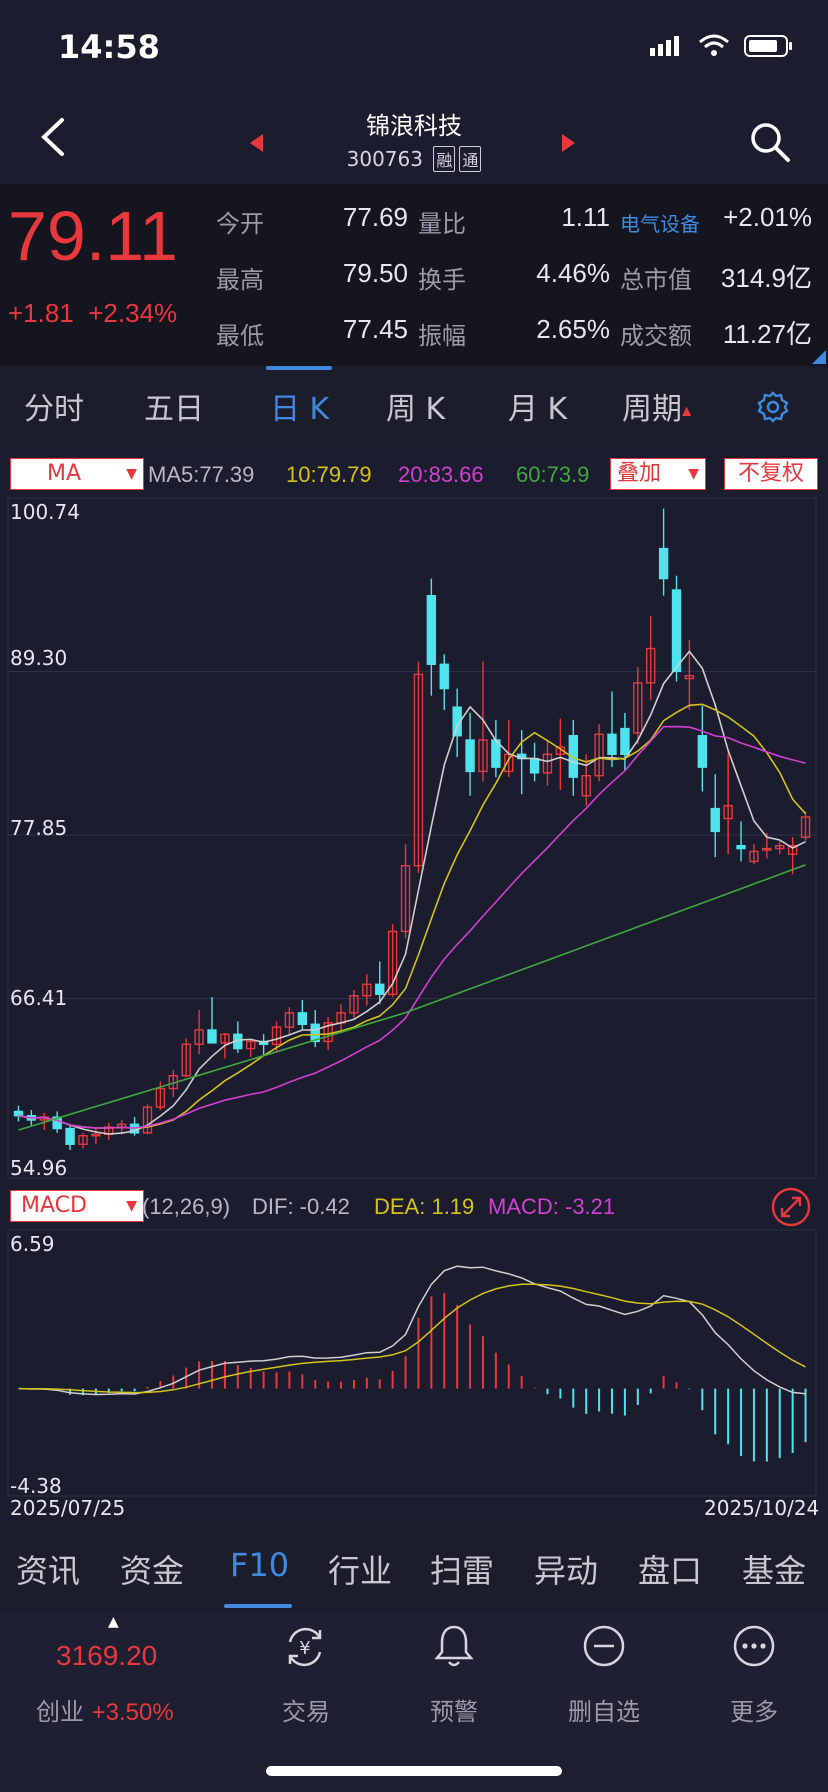 The height and width of the screenshot is (1792, 828). What do you see at coordinates (109, 47) in the screenshot?
I see `status-time: 14:58` at bounding box center [109, 47].